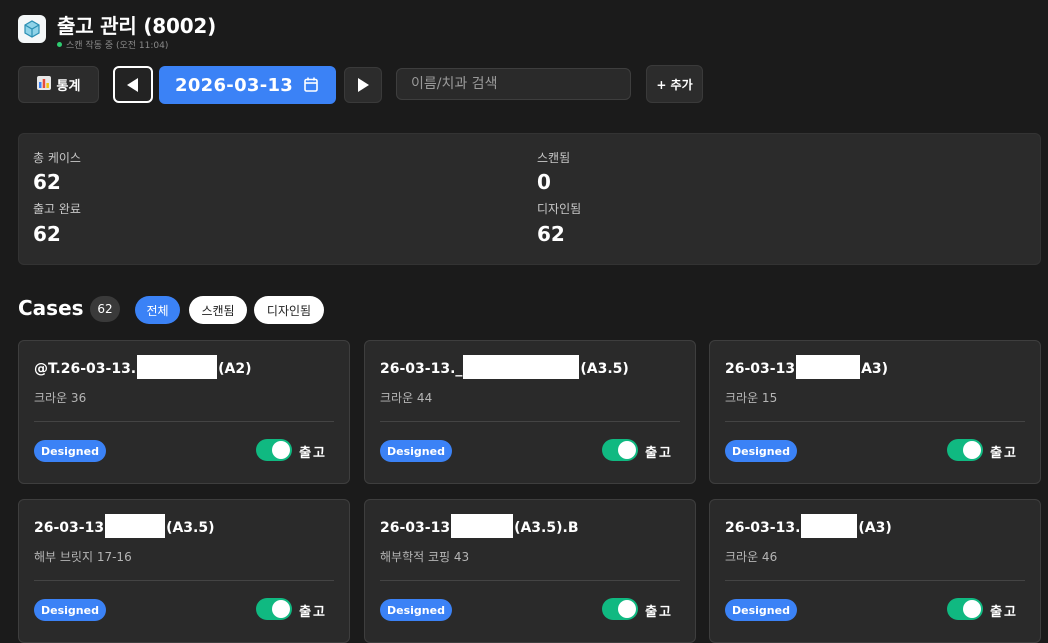  What do you see at coordinates (157, 310) in the screenshot?
I see `filter-all: 전체` at bounding box center [157, 310].